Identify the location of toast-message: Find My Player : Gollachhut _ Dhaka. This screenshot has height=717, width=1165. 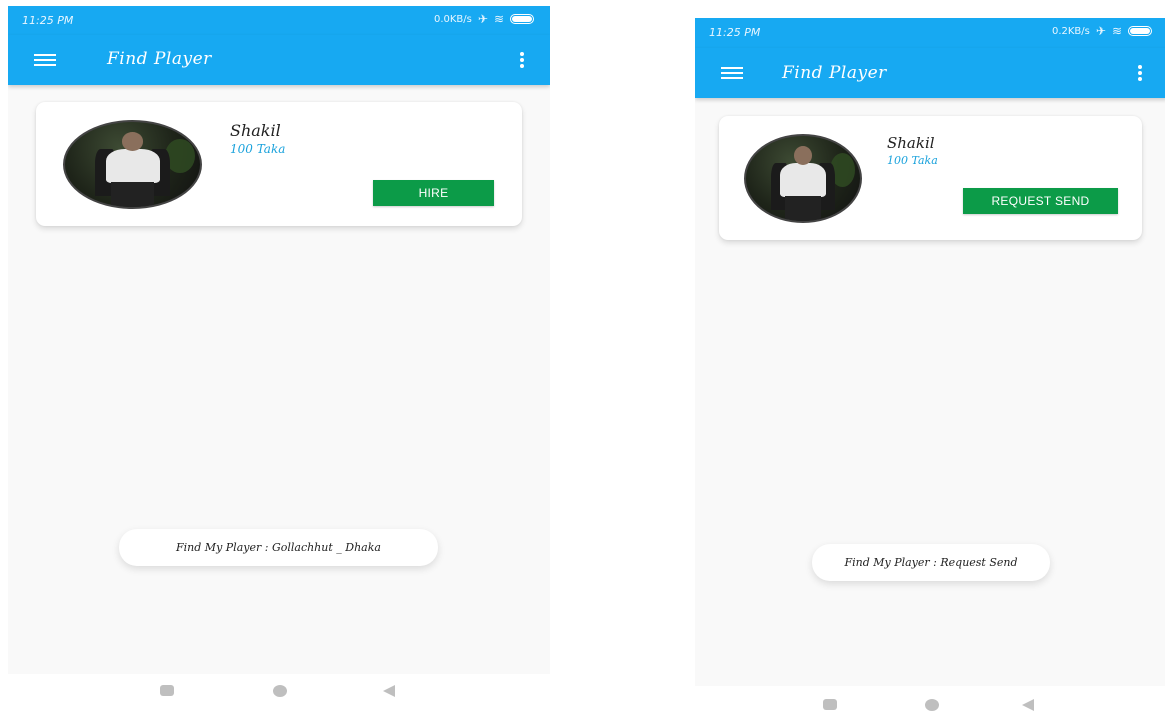
(278, 547).